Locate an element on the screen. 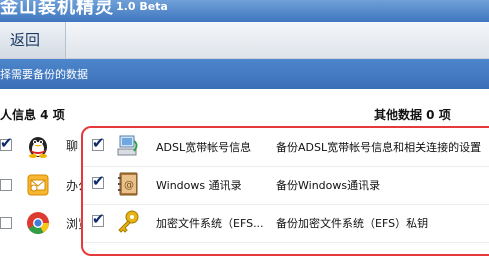 The width and height of the screenshot is (489, 256). browser-checkbox is located at coordinates (6, 223).